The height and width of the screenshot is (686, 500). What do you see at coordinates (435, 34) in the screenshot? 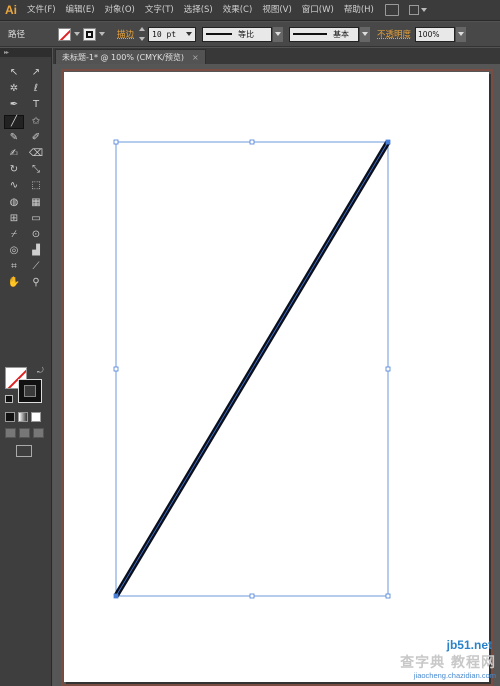
I see `opacity-field: 100%` at bounding box center [435, 34].